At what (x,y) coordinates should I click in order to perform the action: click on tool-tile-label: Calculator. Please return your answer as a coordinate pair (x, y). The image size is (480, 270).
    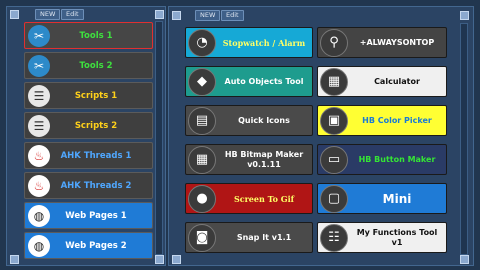
    Looking at the image, I should click on (397, 81).